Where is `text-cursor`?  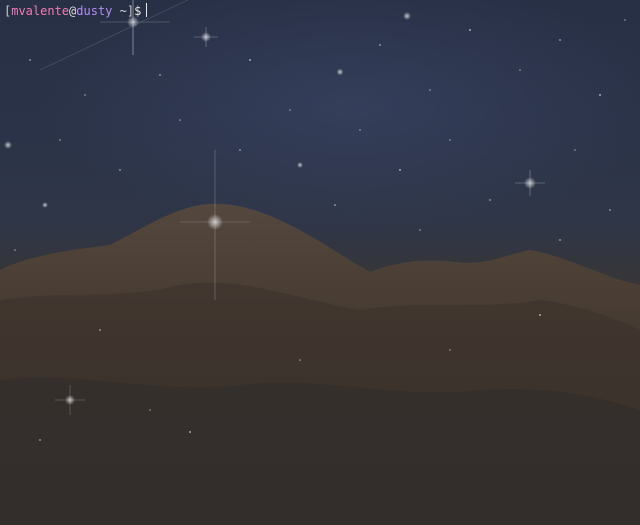
text-cursor is located at coordinates (147, 10).